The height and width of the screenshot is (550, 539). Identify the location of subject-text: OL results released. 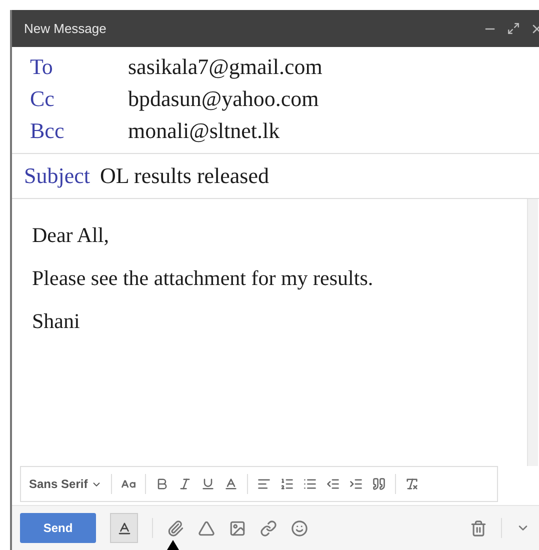
(185, 176).